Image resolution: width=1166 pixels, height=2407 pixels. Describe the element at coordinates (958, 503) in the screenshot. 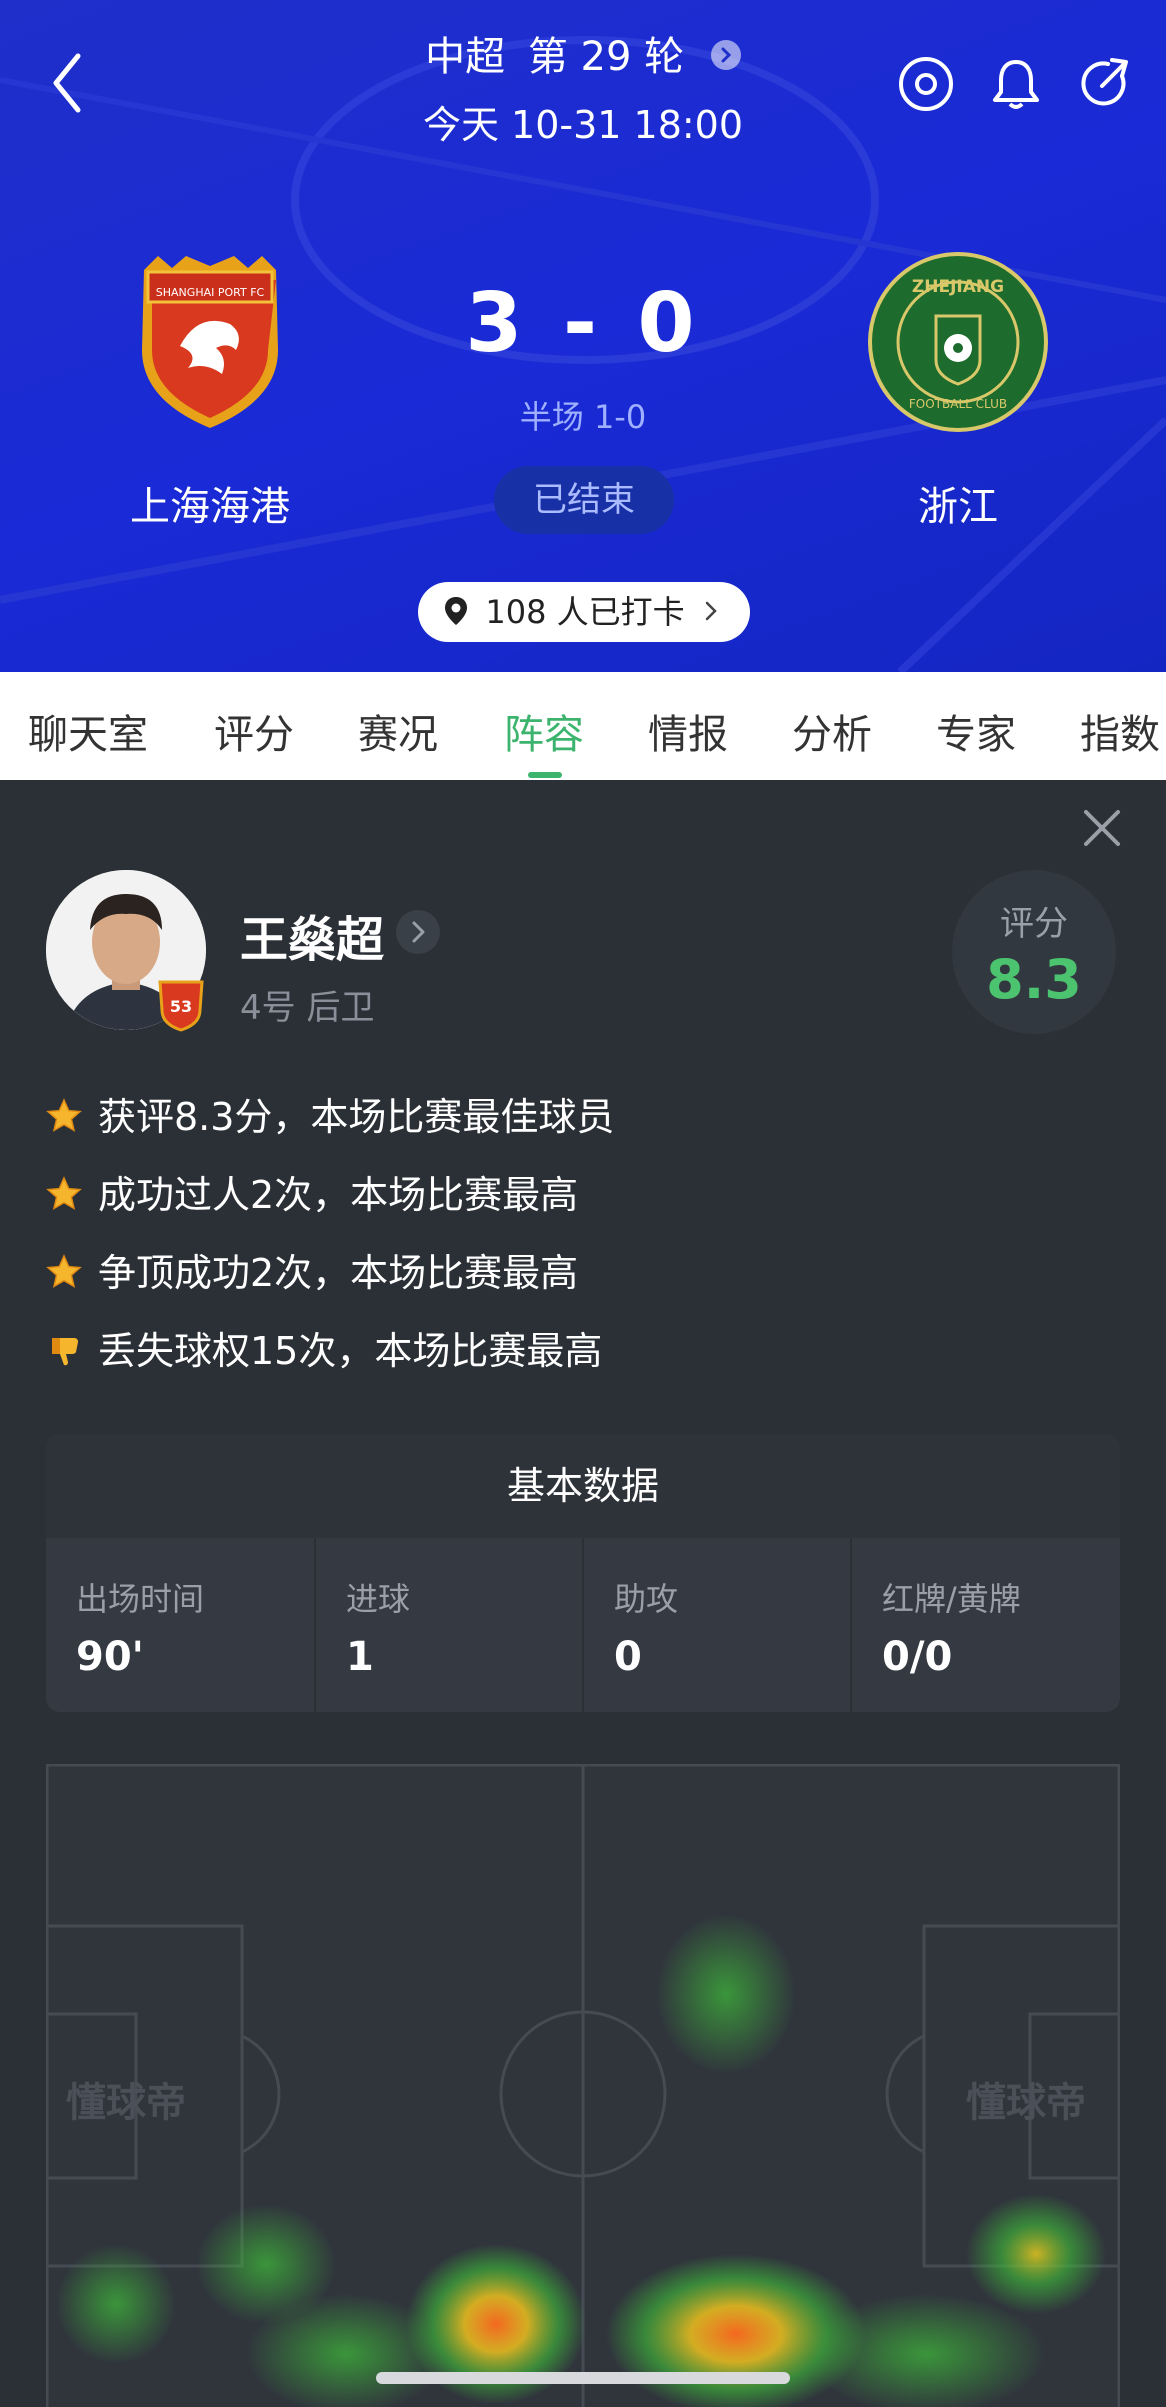

I see `away-team-name: 浙江` at that location.